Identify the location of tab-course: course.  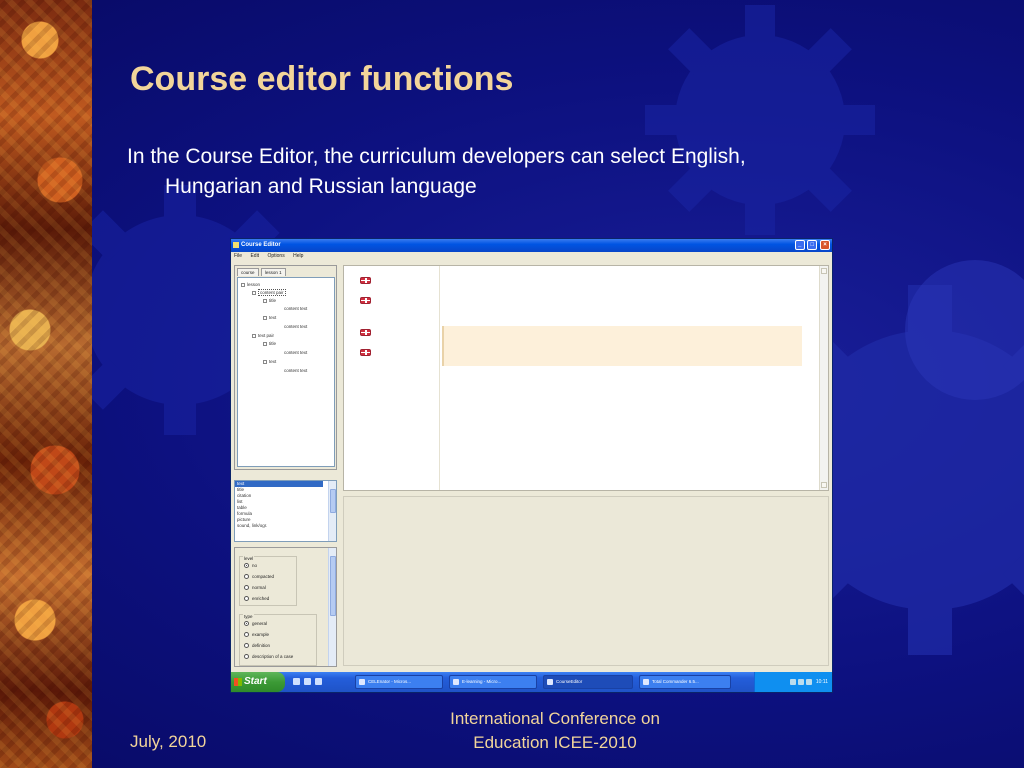
(248, 272).